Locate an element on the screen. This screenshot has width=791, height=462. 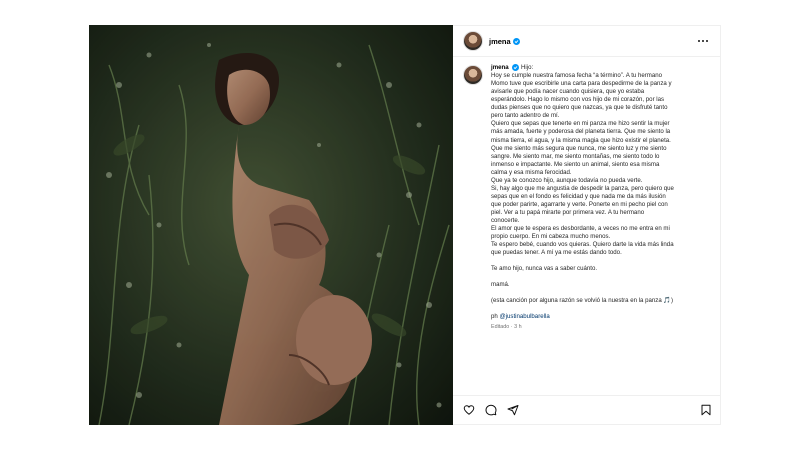
more-options-icon is located at coordinates (703, 41).